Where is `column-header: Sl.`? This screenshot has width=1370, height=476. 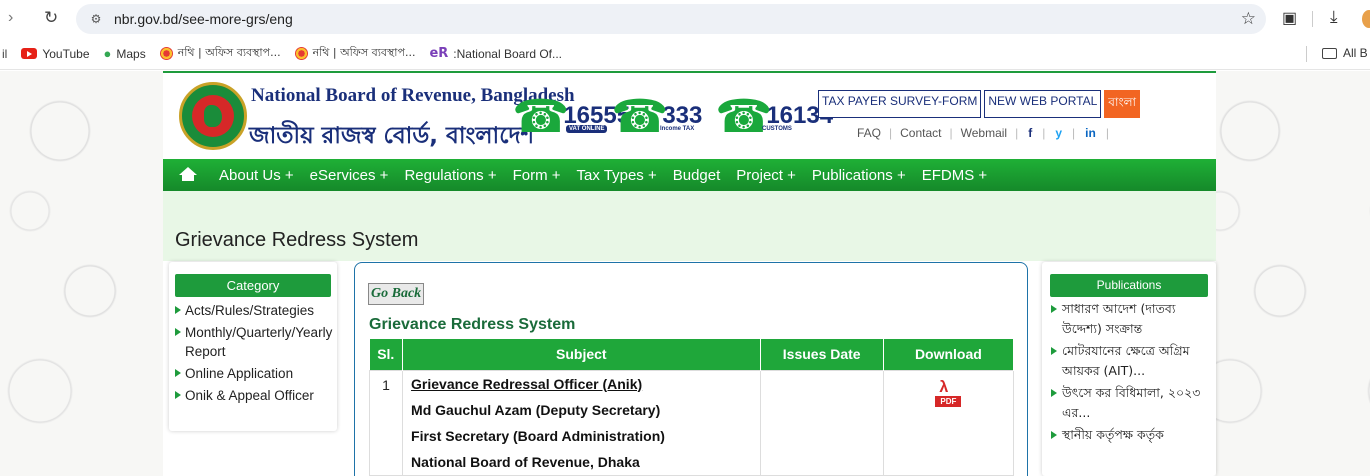 column-header: Sl. is located at coordinates (386, 354).